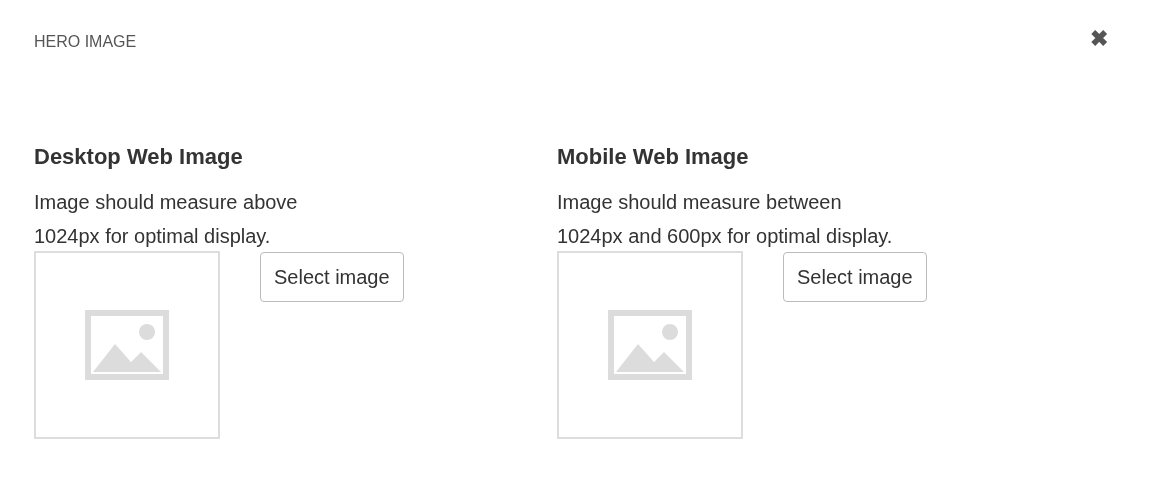  Describe the element at coordinates (653, 157) in the screenshot. I see `section-heading: Mobile Web Image` at that location.